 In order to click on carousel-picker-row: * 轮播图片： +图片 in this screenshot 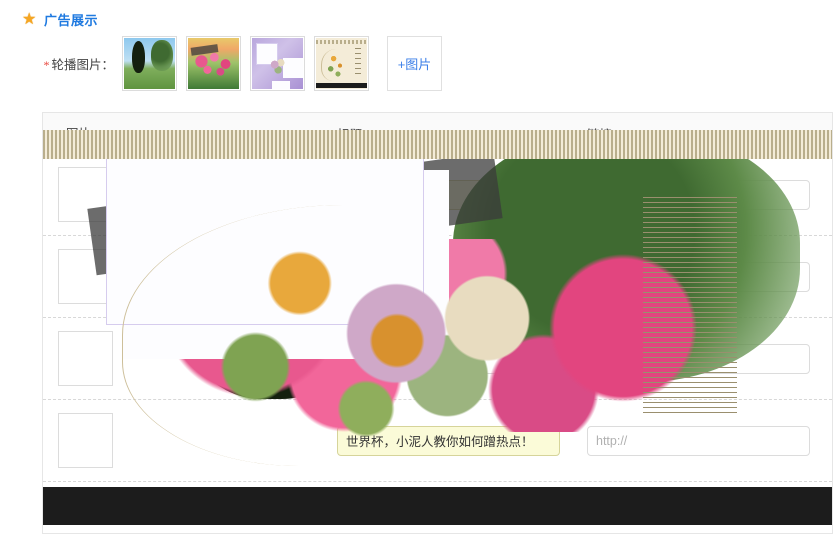, I will do `click(422, 63)`.